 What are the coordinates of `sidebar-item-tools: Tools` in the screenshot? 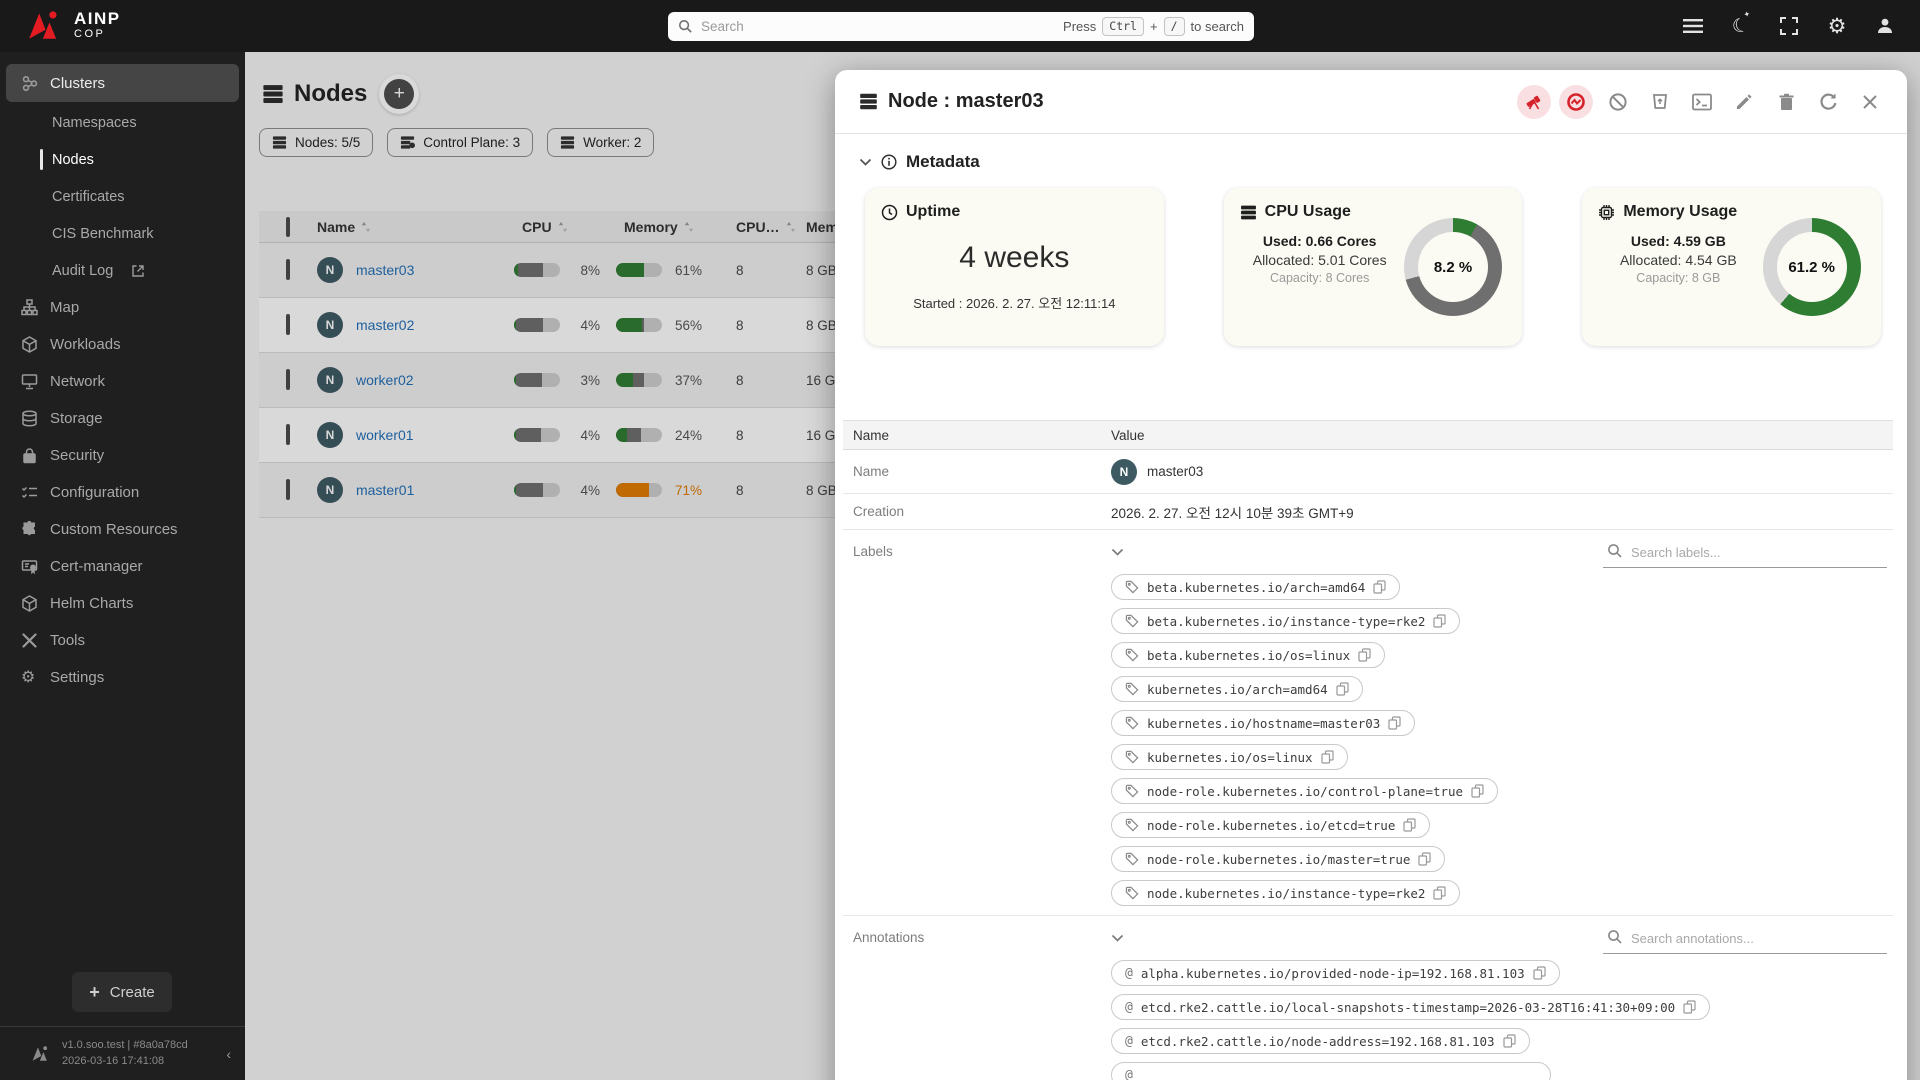 It's located at (122, 640).